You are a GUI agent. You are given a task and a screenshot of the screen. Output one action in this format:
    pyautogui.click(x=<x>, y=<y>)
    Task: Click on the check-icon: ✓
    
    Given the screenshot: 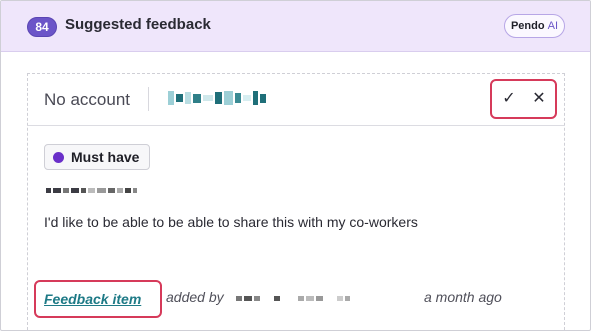 What is the action you would take?
    pyautogui.click(x=509, y=98)
    